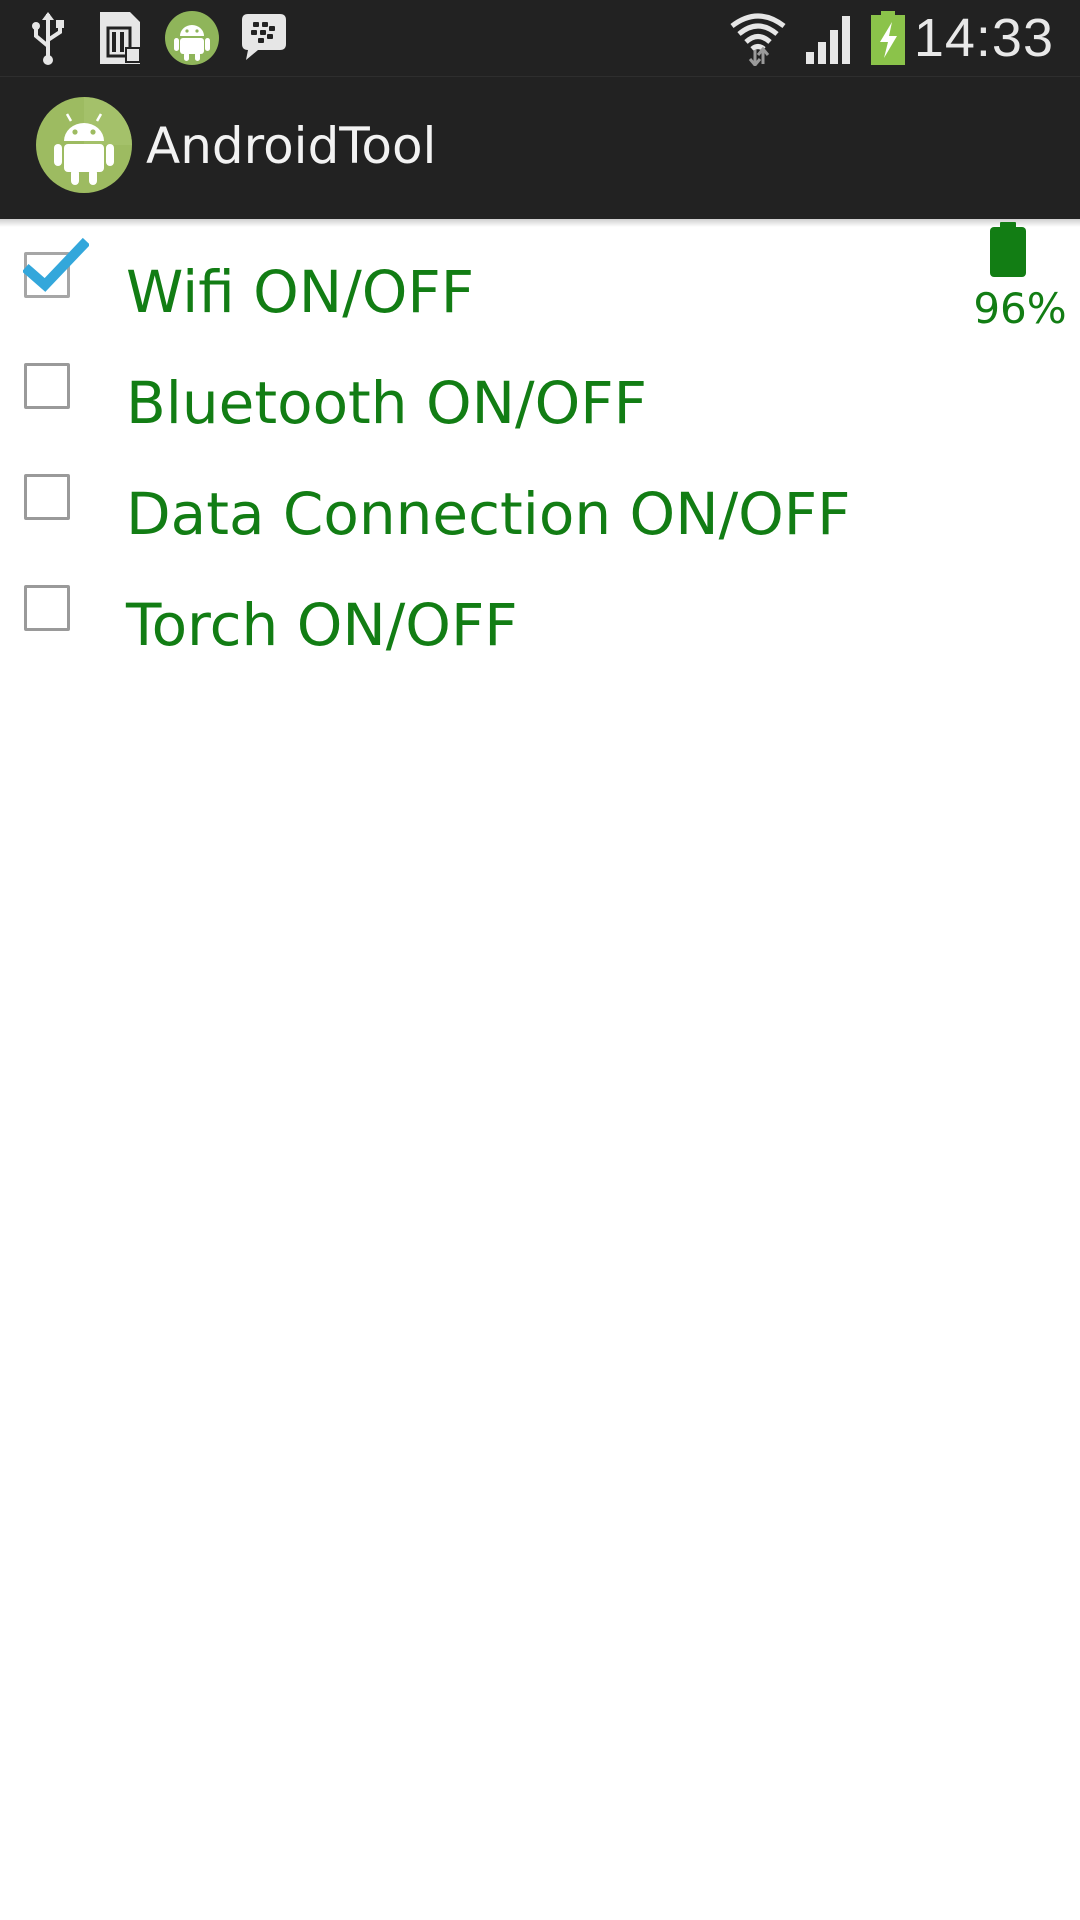 Image resolution: width=1080 pixels, height=1920 pixels. I want to click on usb-icon, so click(48, 38).